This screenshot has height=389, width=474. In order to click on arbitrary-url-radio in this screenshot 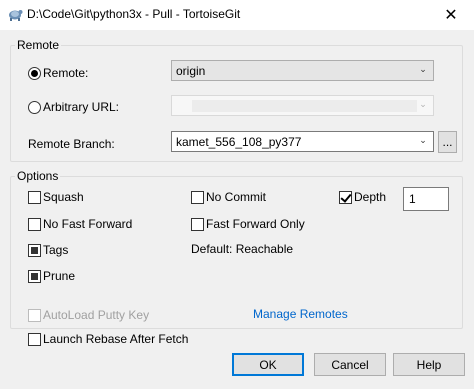, I will do `click(34, 107)`.